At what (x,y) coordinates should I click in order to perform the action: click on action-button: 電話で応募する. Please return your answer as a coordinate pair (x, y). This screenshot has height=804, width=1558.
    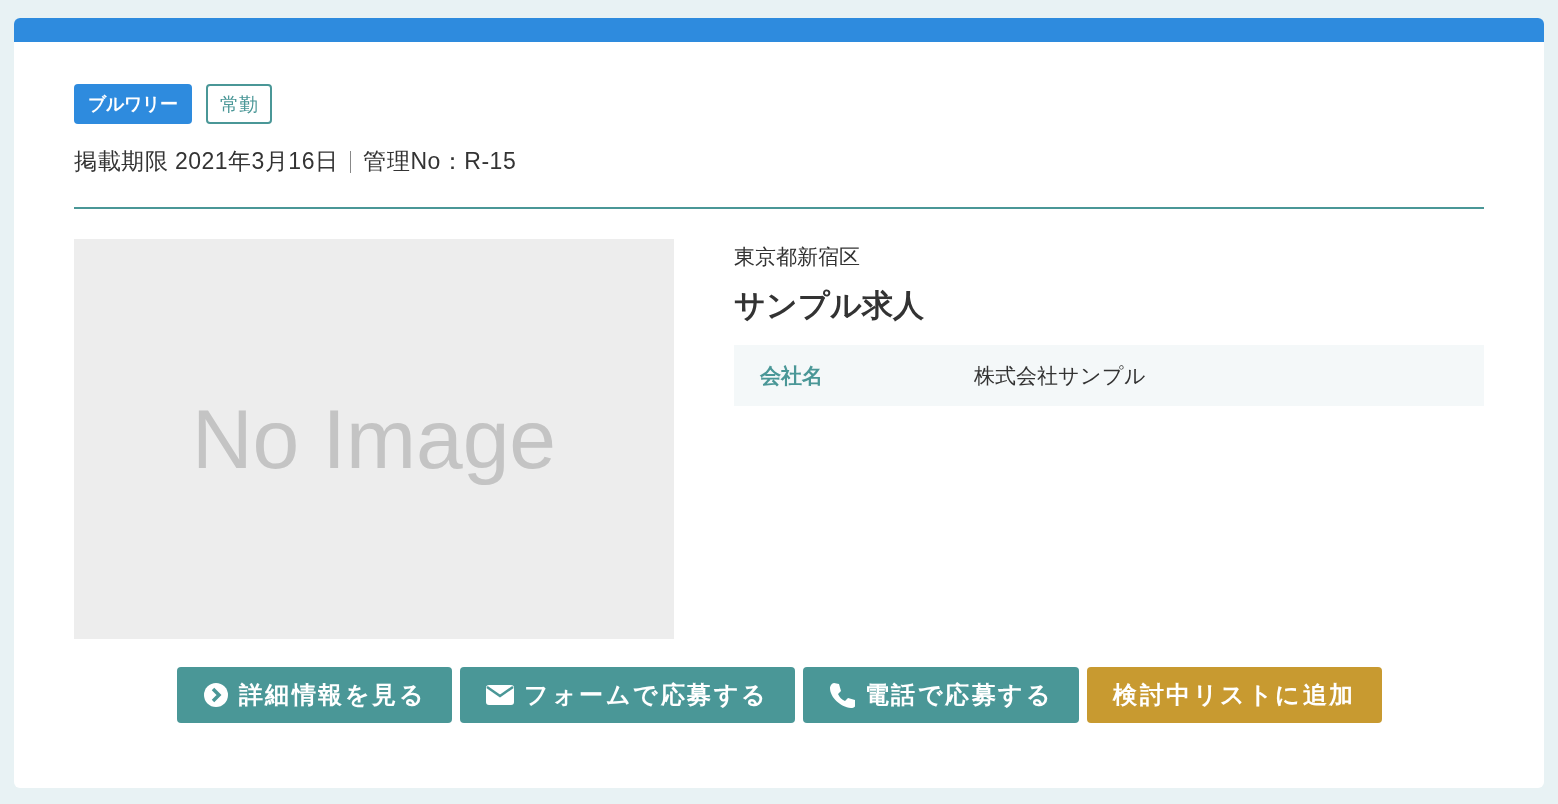
    Looking at the image, I should click on (940, 695).